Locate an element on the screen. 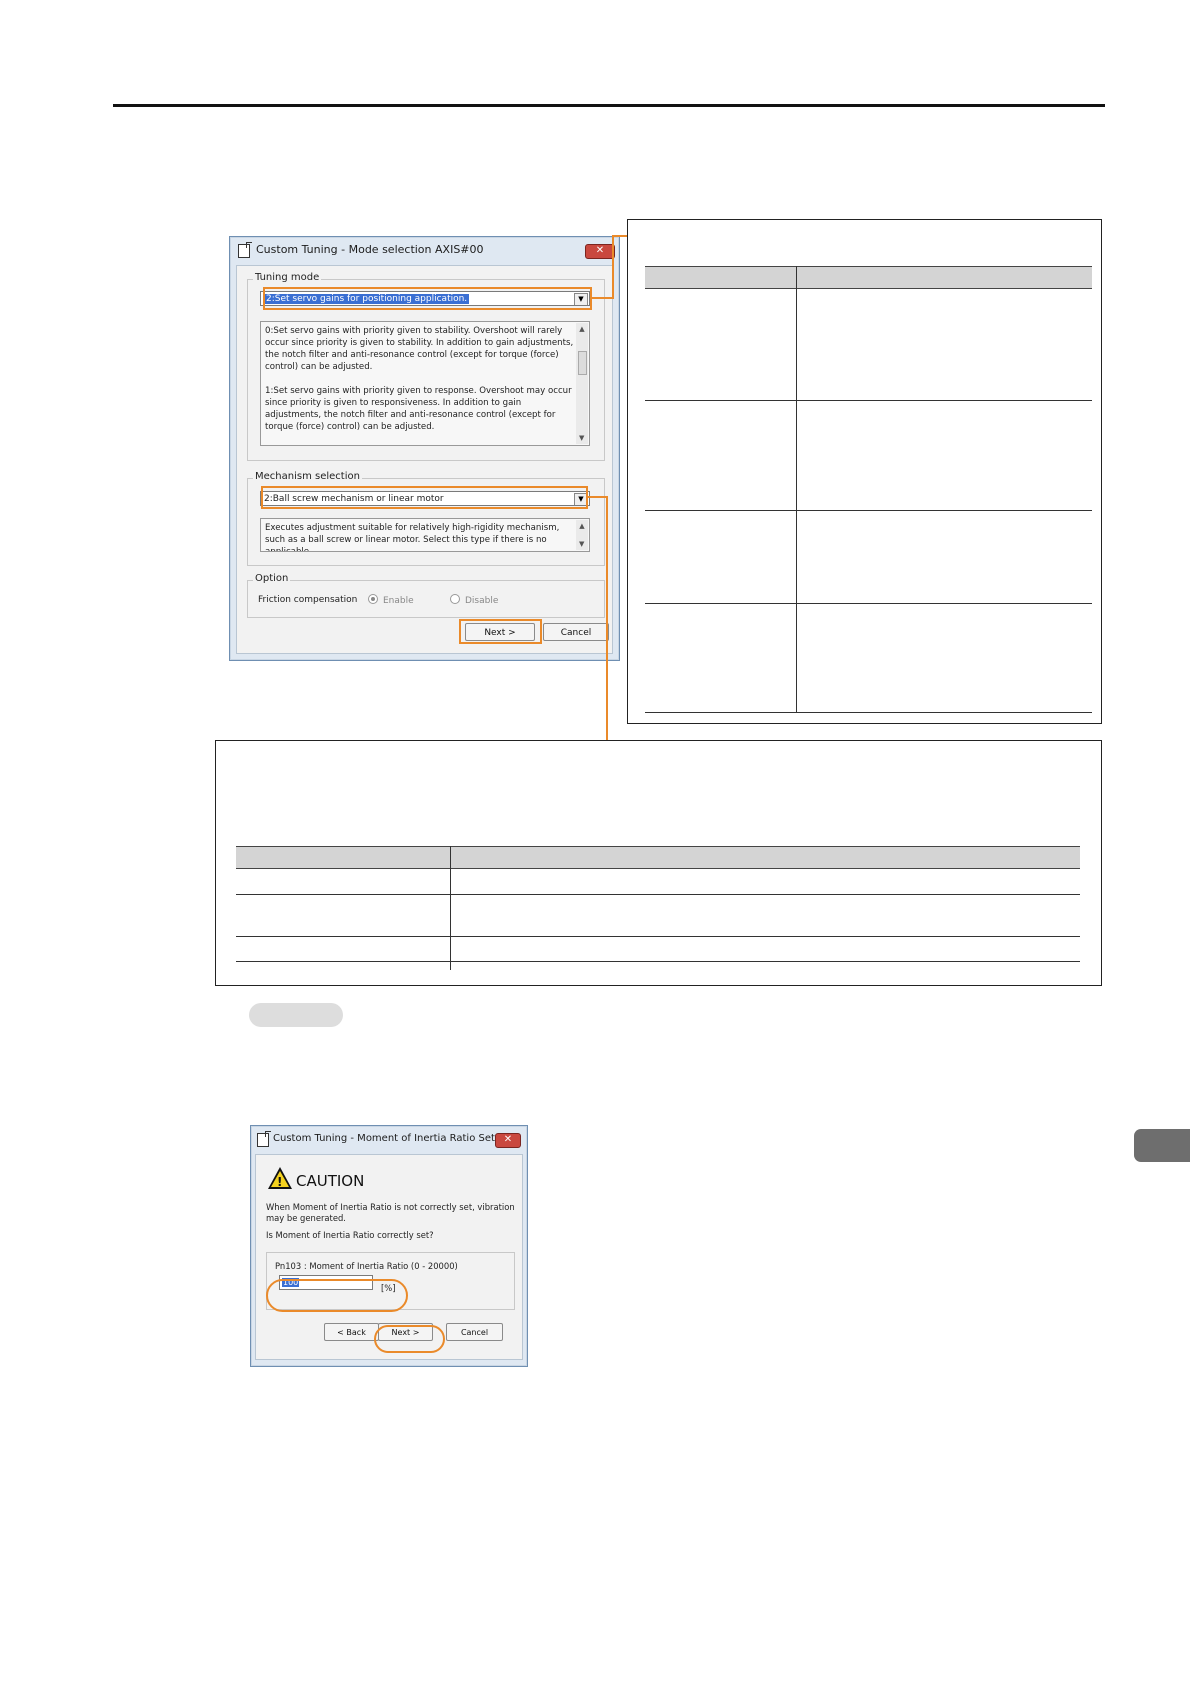 The width and height of the screenshot is (1190, 1684). header-rule is located at coordinates (609, 105).